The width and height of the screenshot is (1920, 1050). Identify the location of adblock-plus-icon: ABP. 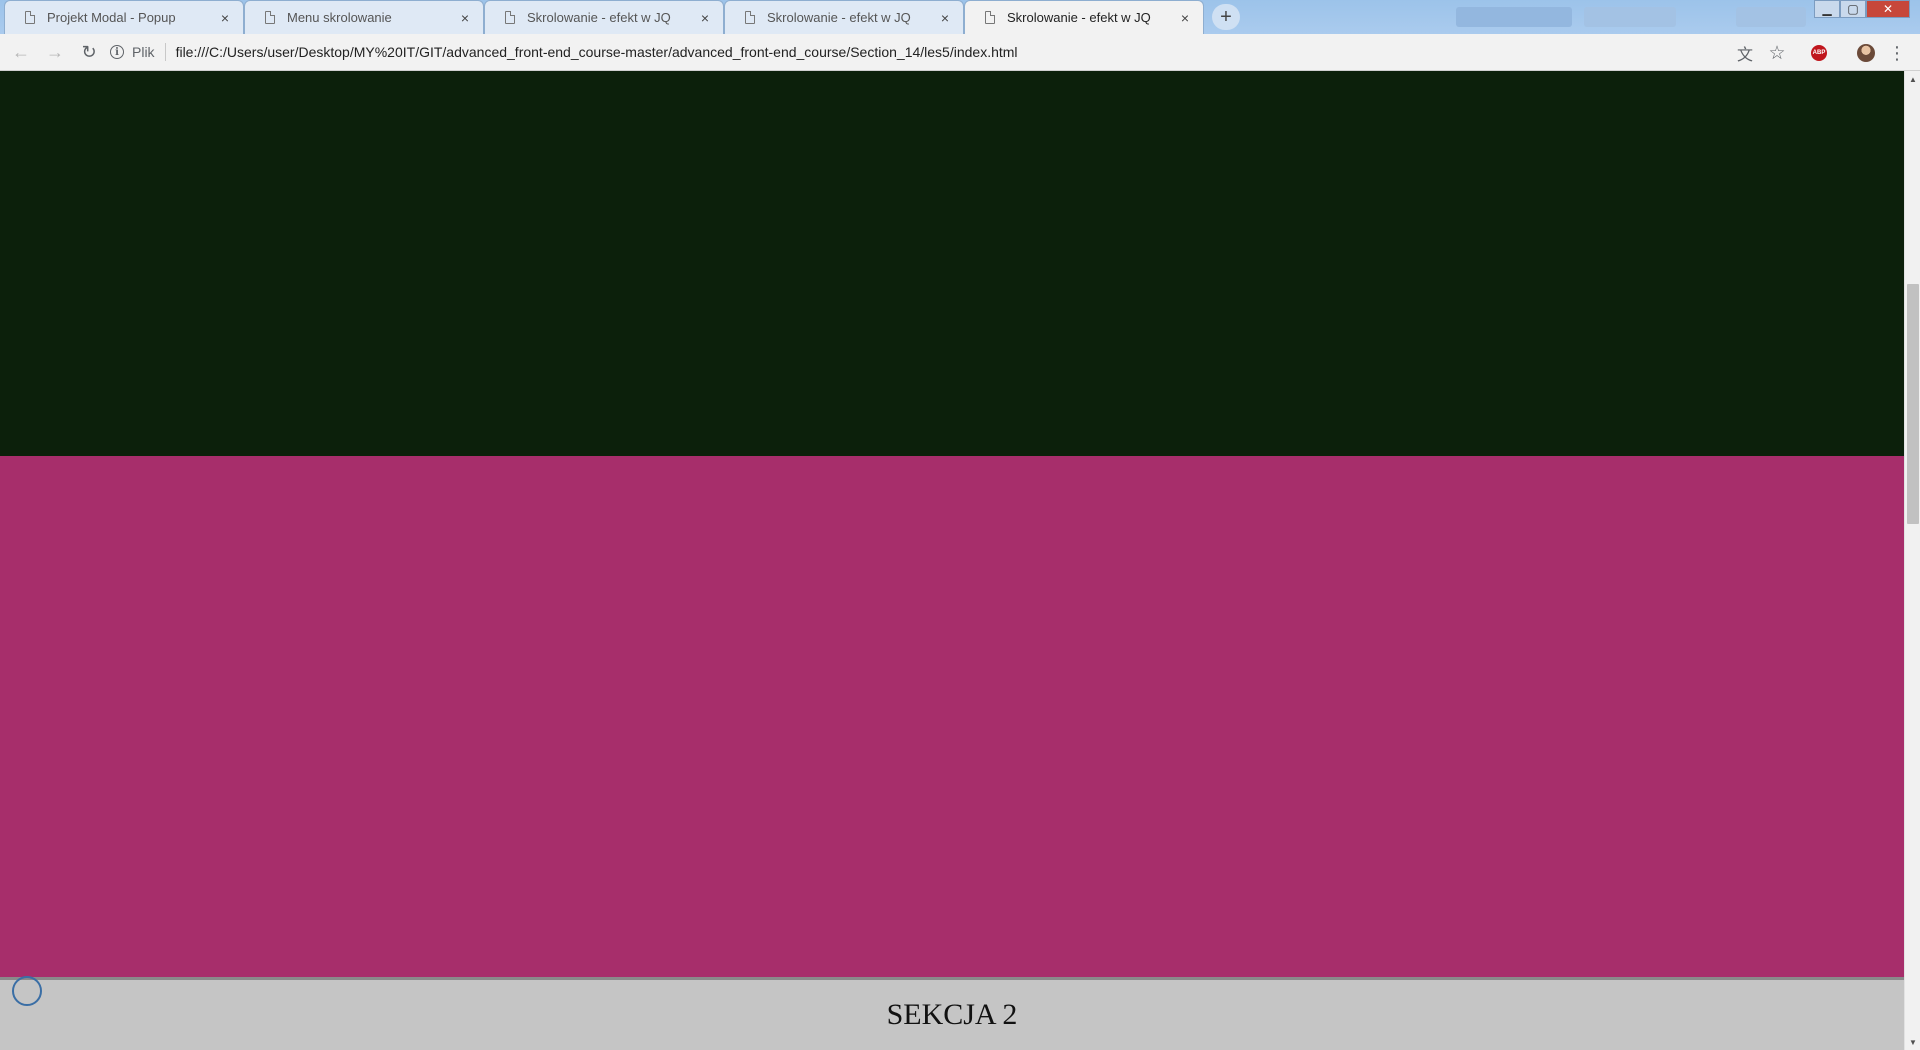
(1819, 53).